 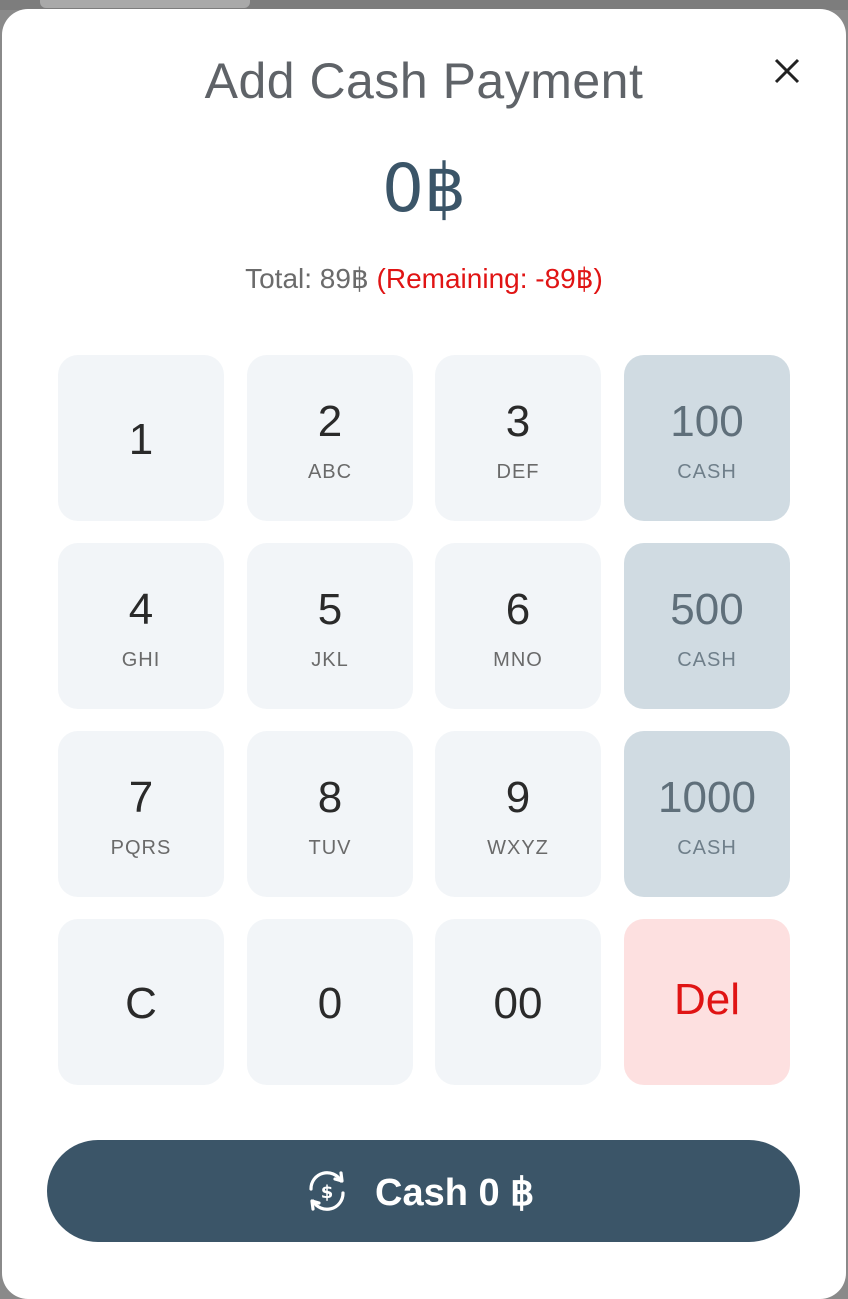 I want to click on background-tab-shape, so click(x=145, y=4).